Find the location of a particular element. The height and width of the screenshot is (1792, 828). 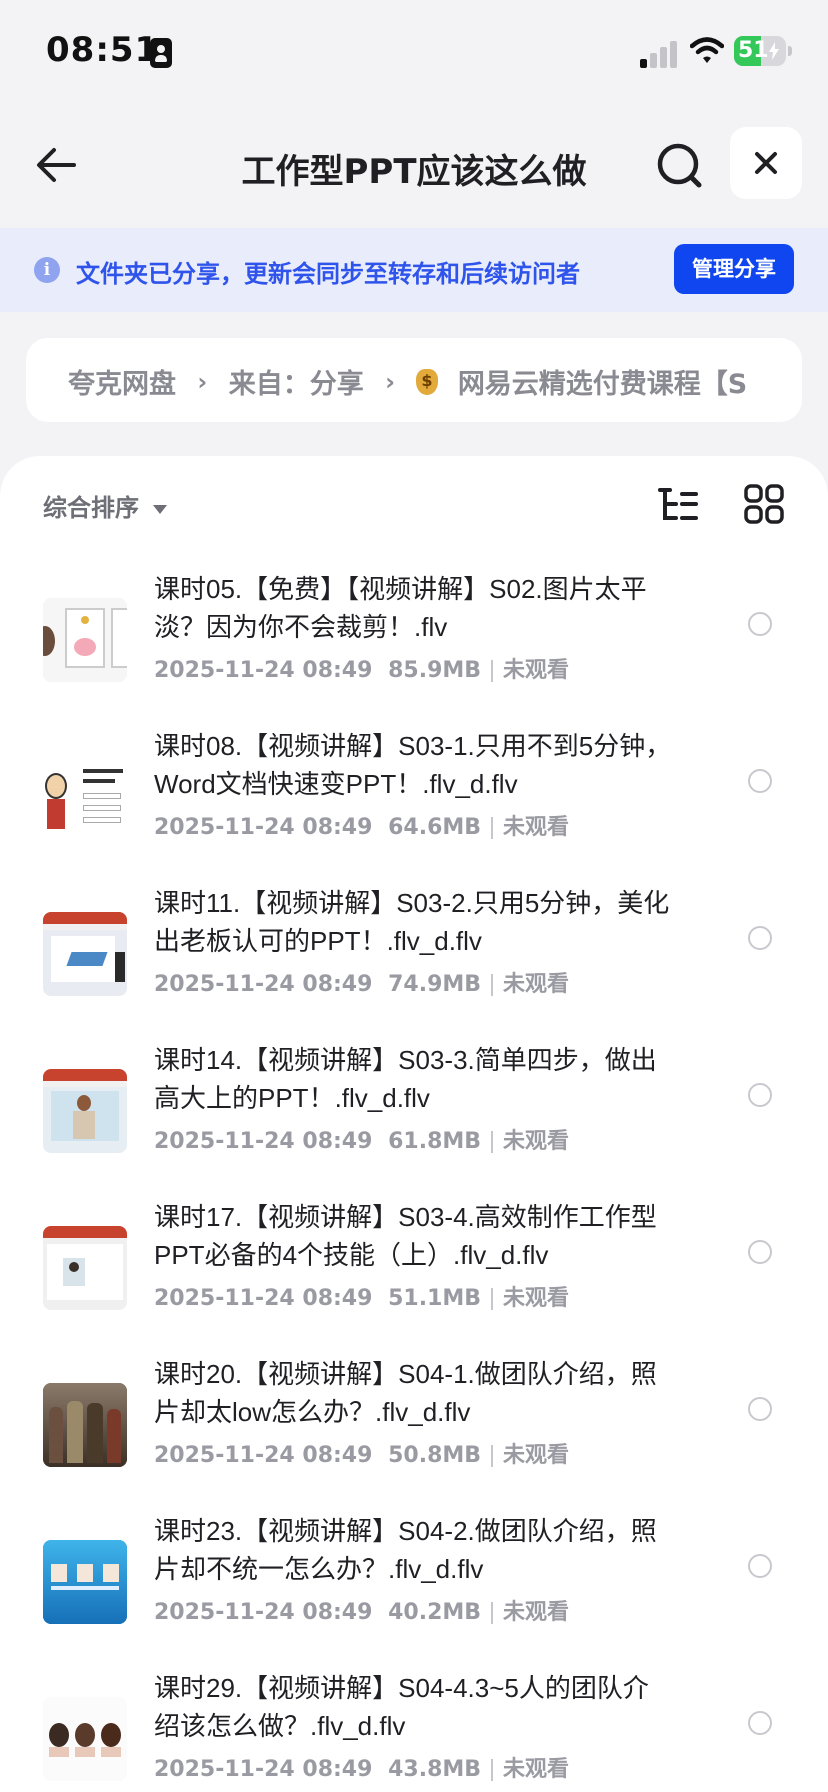

file-meta: 2025-11-24 08:49 43.8MB 未观看 is located at coordinates (361, 1767).